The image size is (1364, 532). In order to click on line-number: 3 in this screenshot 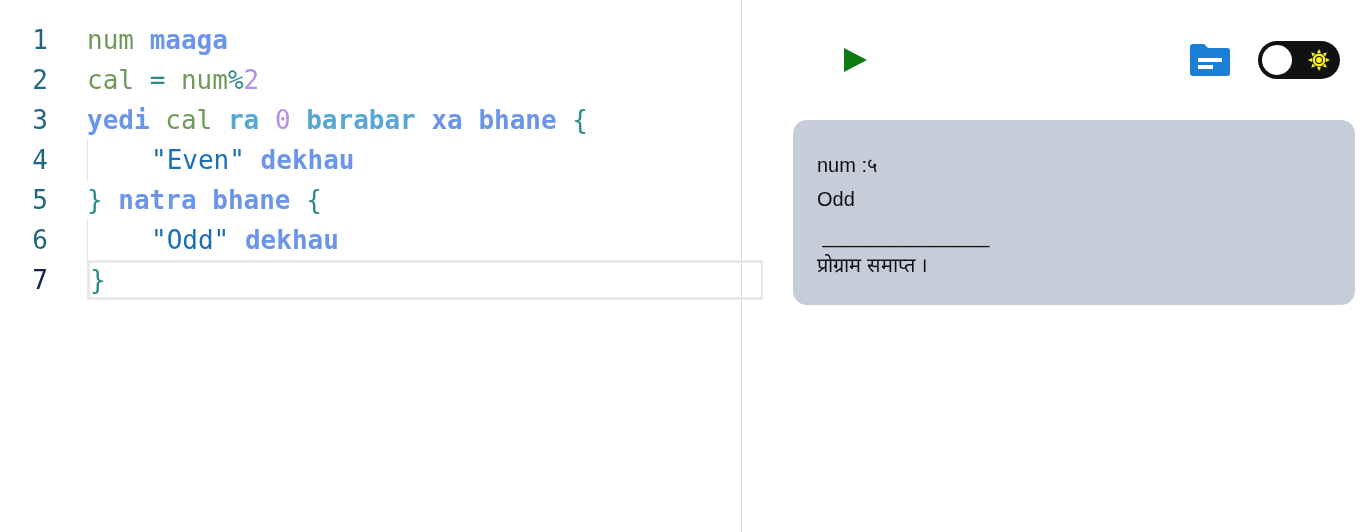, I will do `click(39, 120)`.